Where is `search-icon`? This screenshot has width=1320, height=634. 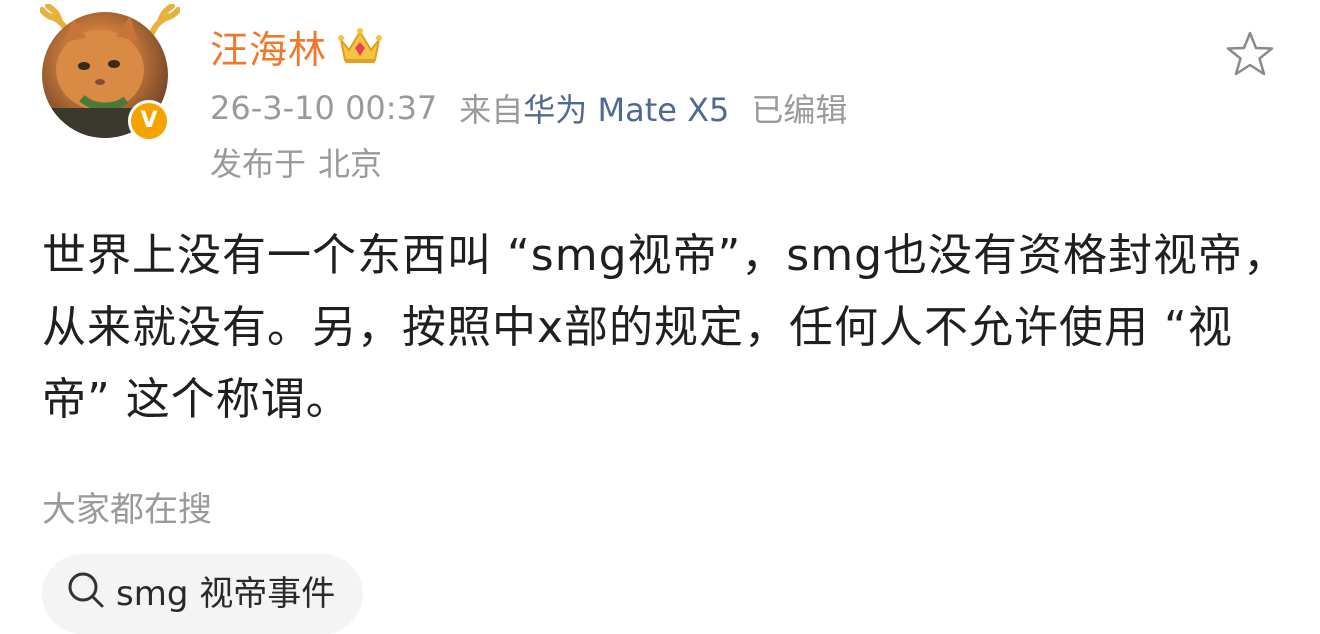 search-icon is located at coordinates (86, 590).